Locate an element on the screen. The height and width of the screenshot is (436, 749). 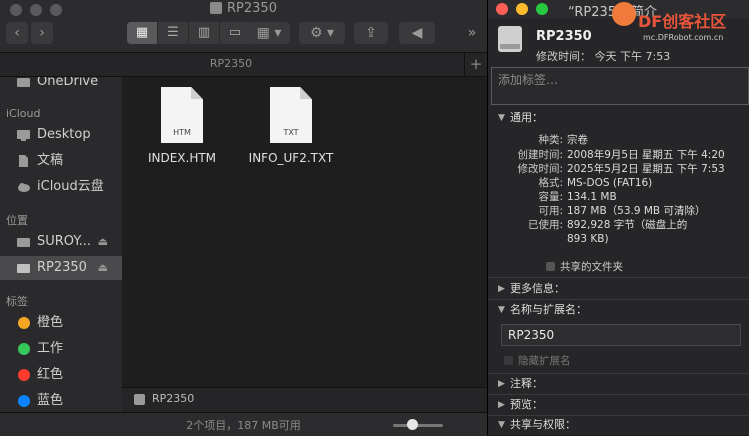
minimize-window-button is located at coordinates (522, 9).